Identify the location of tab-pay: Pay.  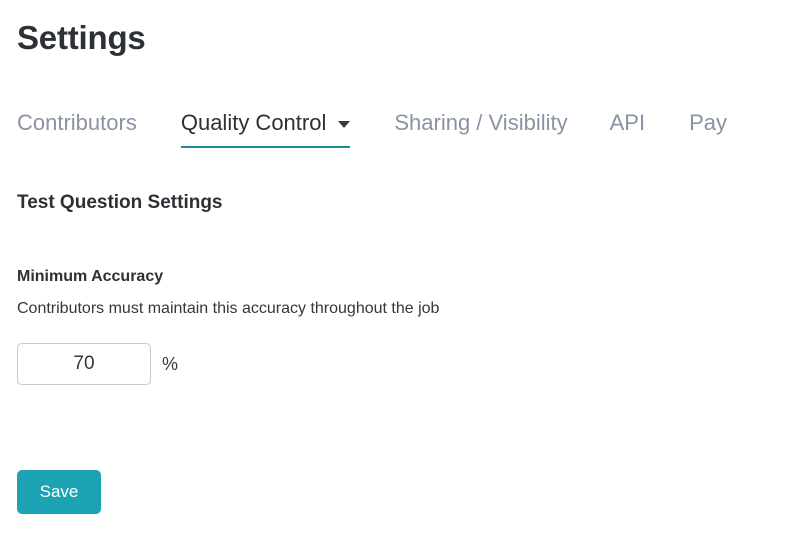
(708, 128).